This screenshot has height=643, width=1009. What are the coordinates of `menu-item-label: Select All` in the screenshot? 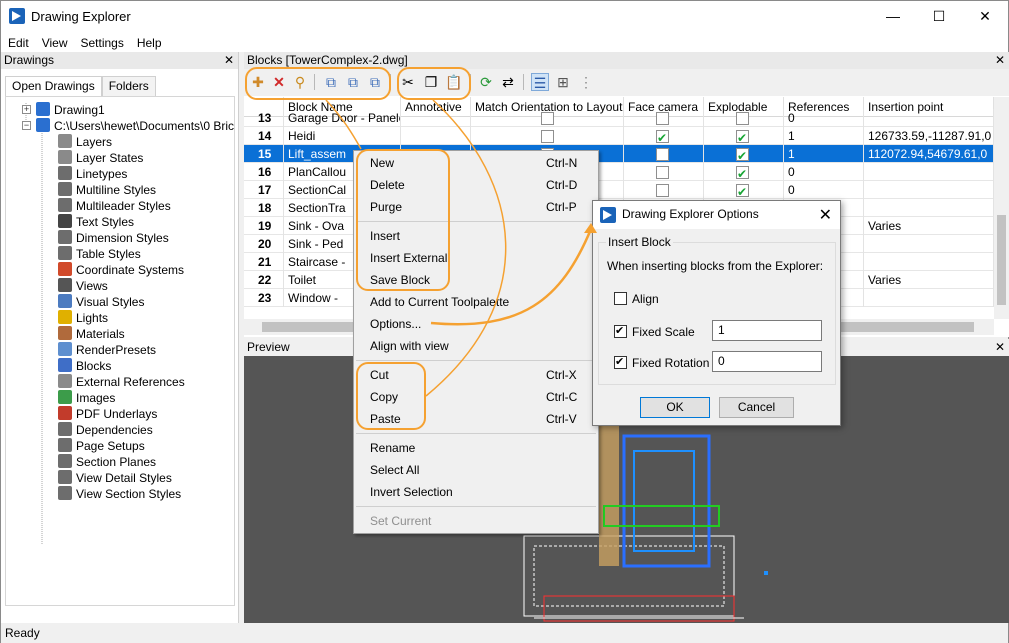 It's located at (395, 470).